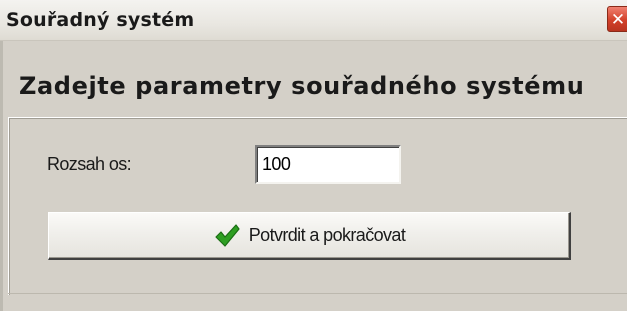  What do you see at coordinates (302, 86) in the screenshot?
I see `dialog-heading: Zadejte parametry souřadného systému` at bounding box center [302, 86].